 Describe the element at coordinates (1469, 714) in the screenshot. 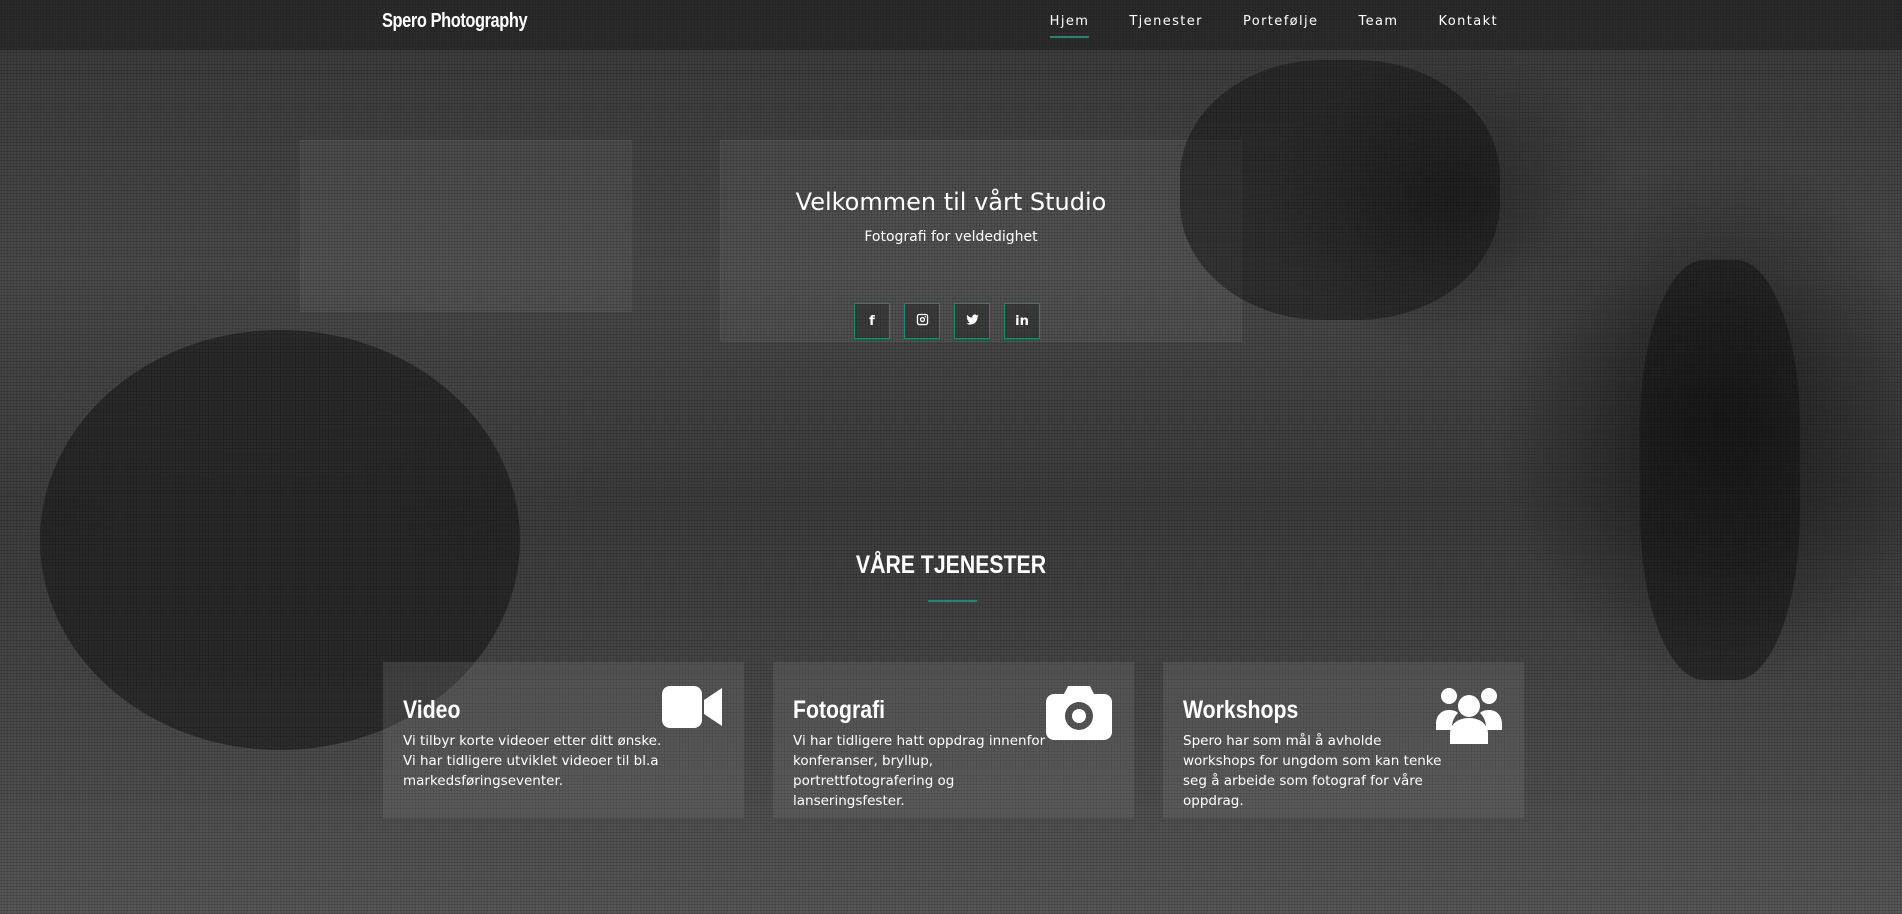

I see `users-icon` at that location.